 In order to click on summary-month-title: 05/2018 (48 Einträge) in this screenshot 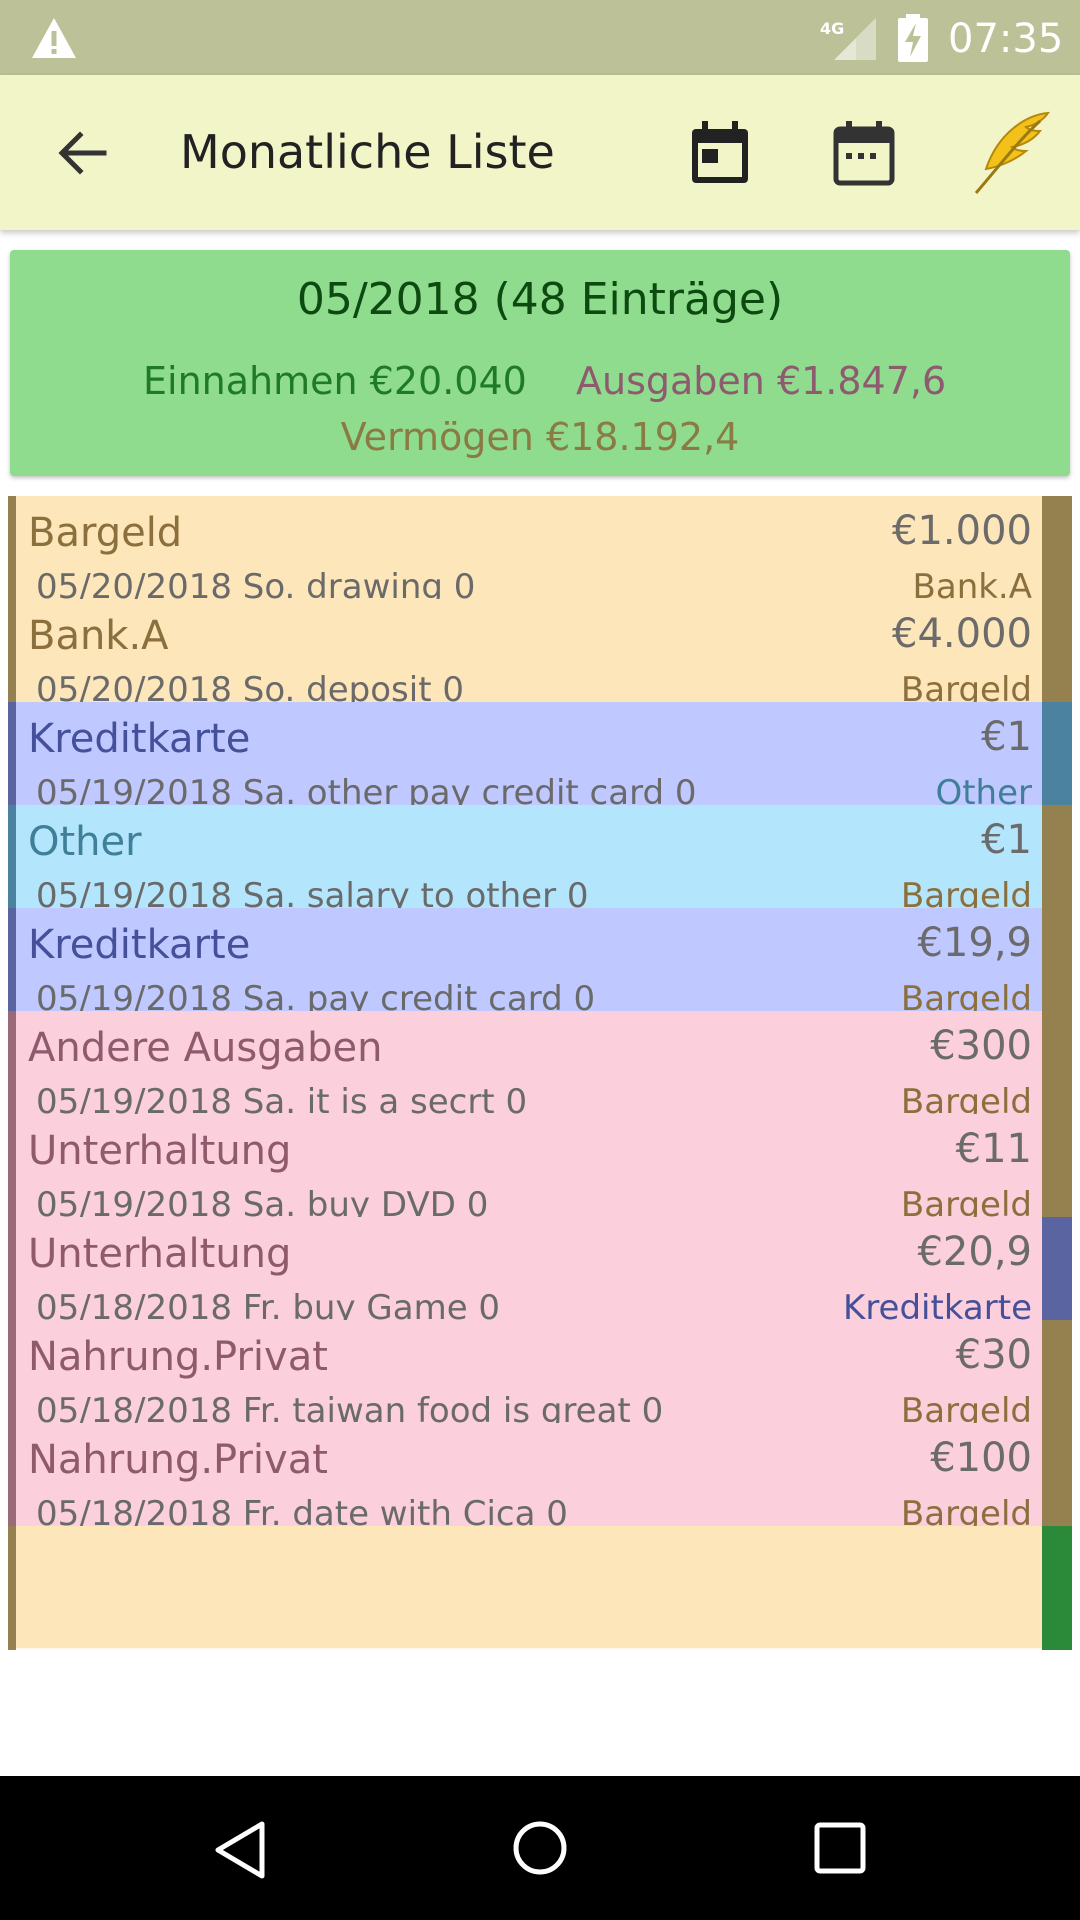, I will do `click(540, 299)`.